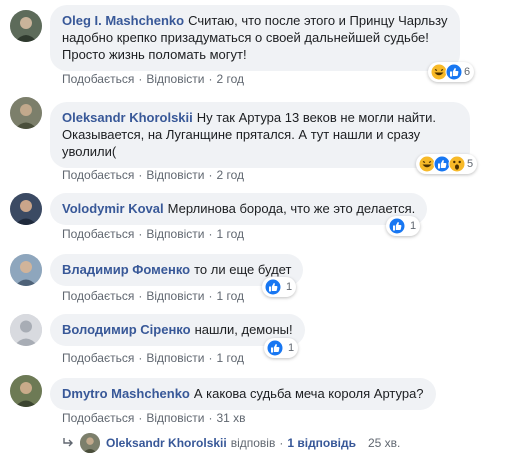 The width and height of the screenshot is (506, 462). Describe the element at coordinates (127, 117) in the screenshot. I see `comment-author: Oleksandr Khorolskii` at that location.